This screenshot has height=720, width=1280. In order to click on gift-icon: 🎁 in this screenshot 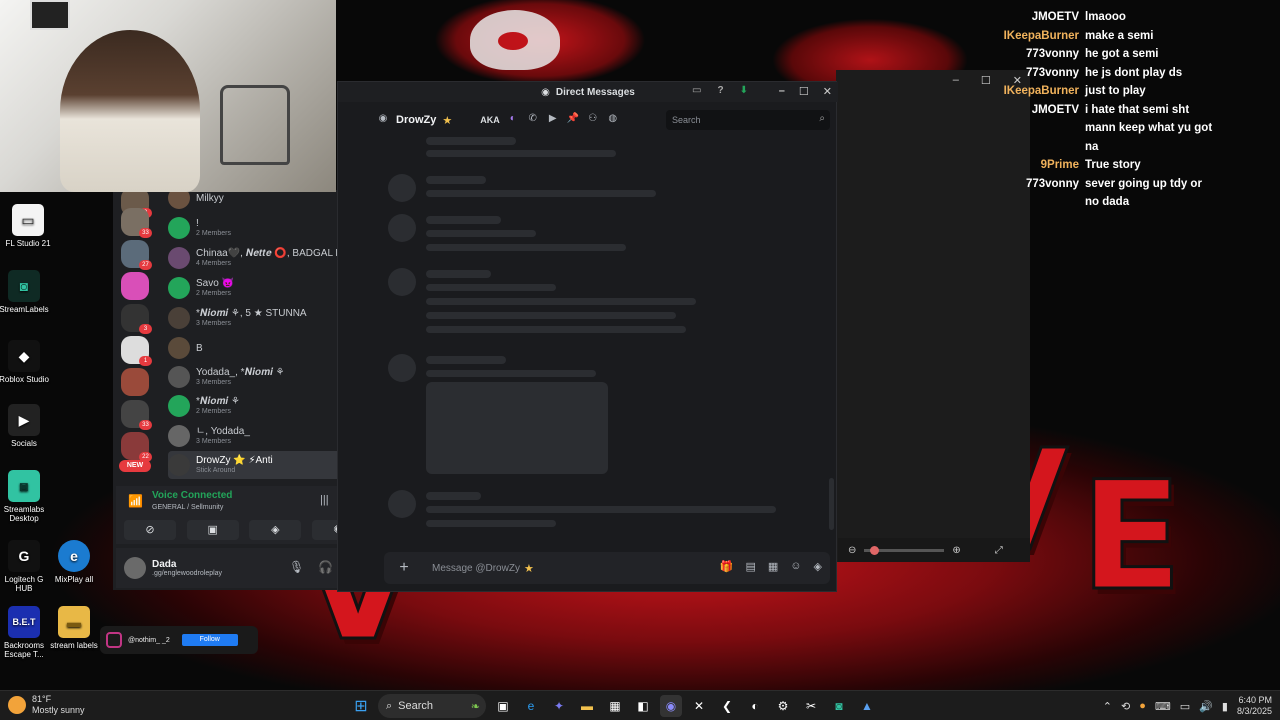, I will do `click(727, 566)`.